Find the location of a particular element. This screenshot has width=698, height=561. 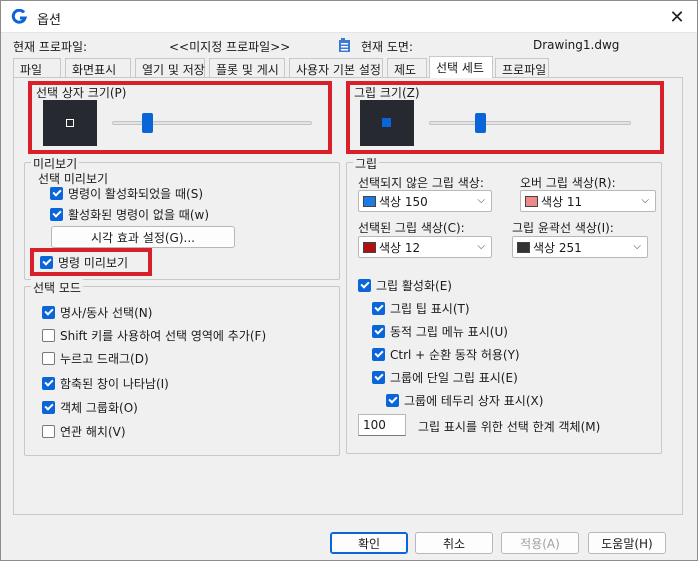

selection-mode-label: 누르고 드래그(D) is located at coordinates (104, 359).